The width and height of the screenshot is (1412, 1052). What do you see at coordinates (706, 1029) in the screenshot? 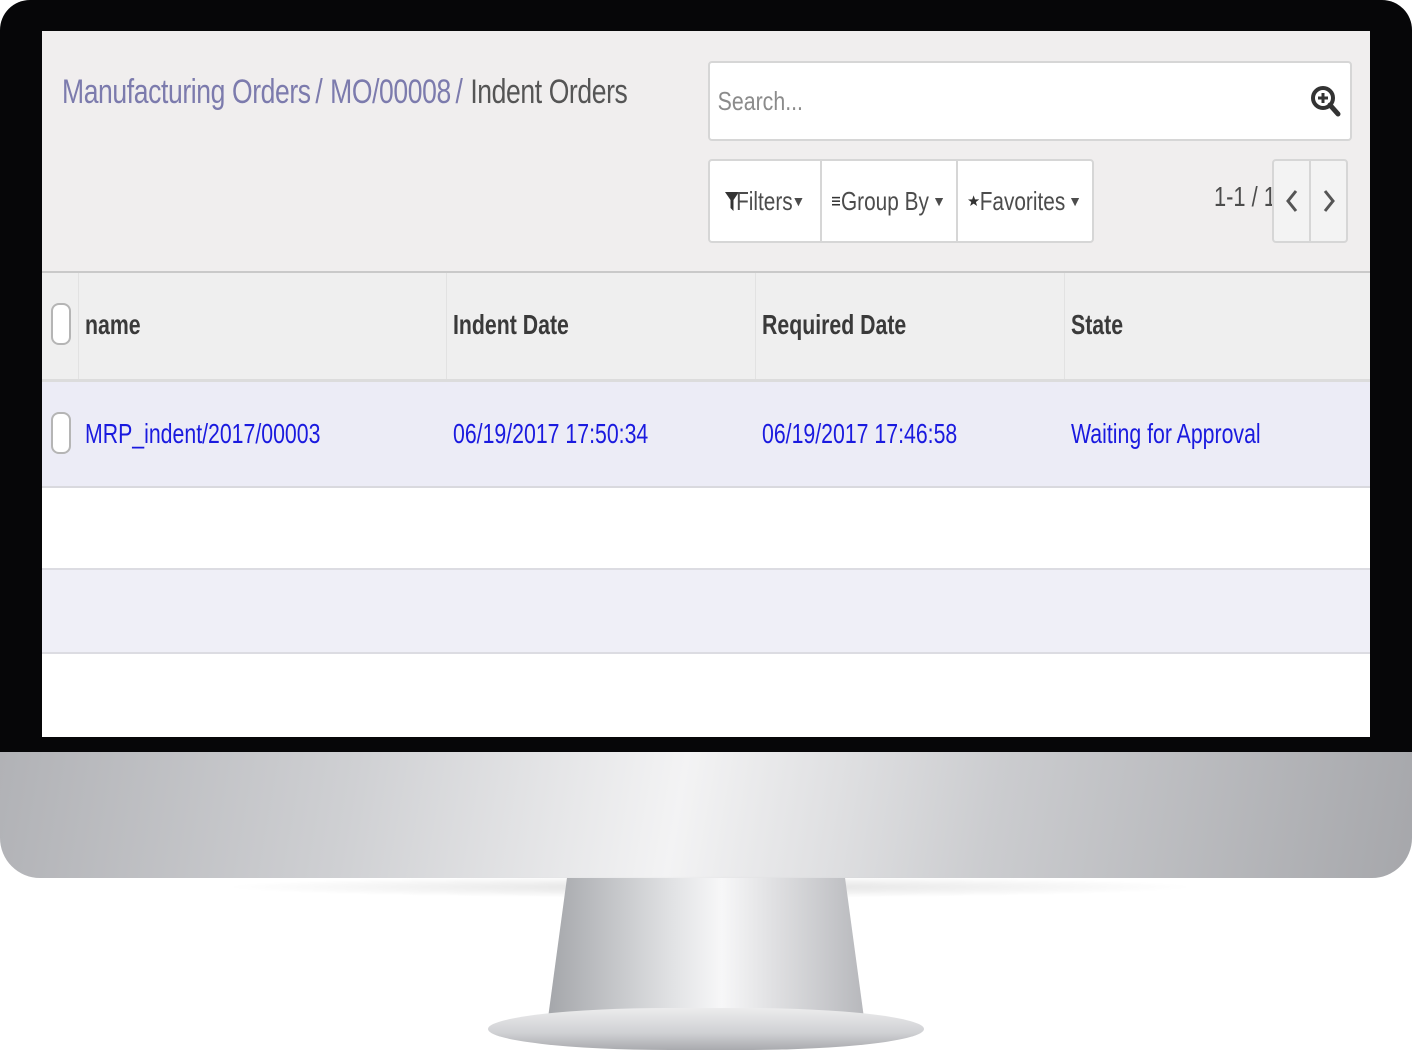
I see `monitor-stand-base` at bounding box center [706, 1029].